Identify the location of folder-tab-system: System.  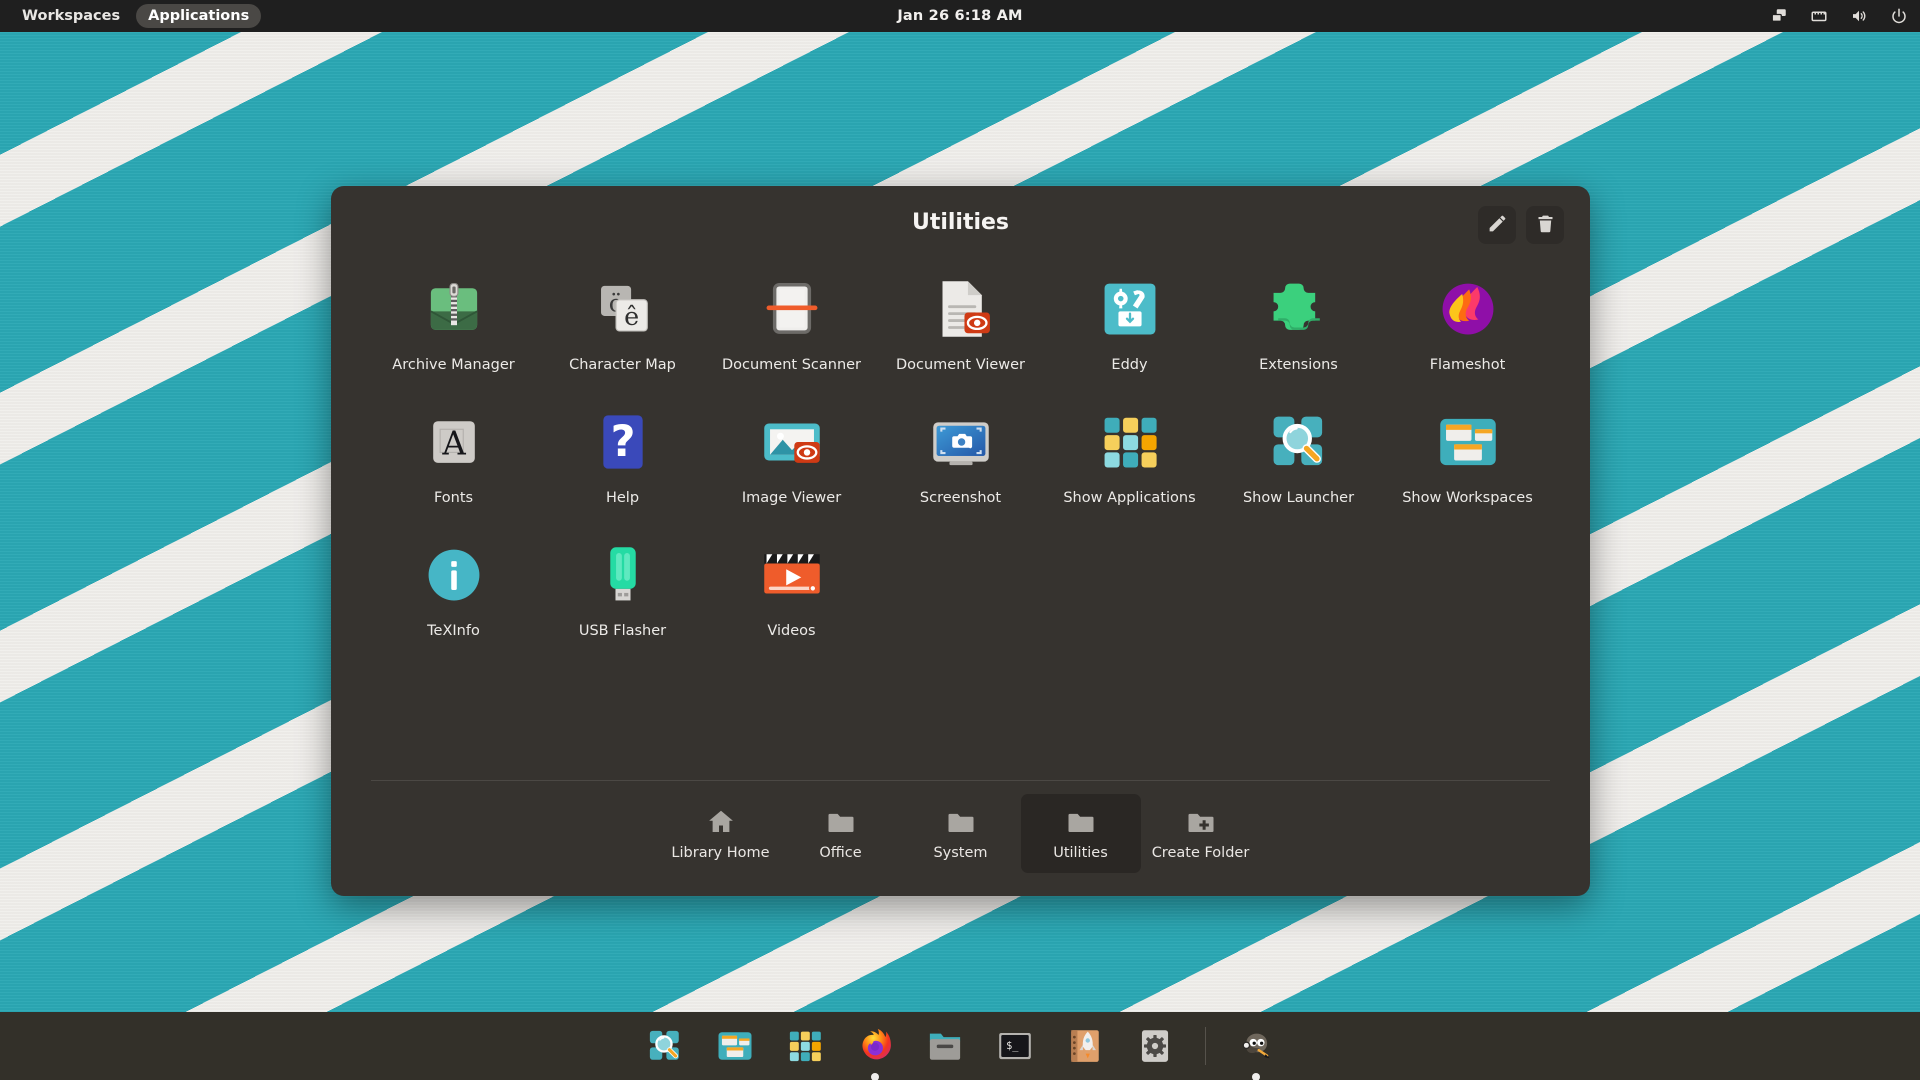
(961, 833).